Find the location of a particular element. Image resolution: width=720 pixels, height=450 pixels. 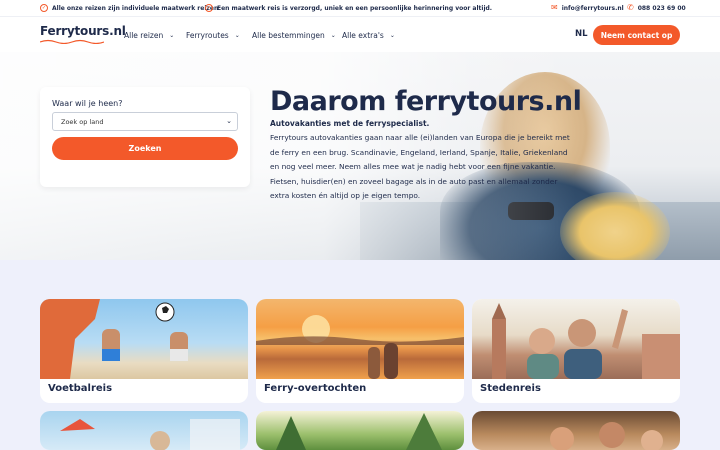

language-switch: NL is located at coordinates (581, 34).